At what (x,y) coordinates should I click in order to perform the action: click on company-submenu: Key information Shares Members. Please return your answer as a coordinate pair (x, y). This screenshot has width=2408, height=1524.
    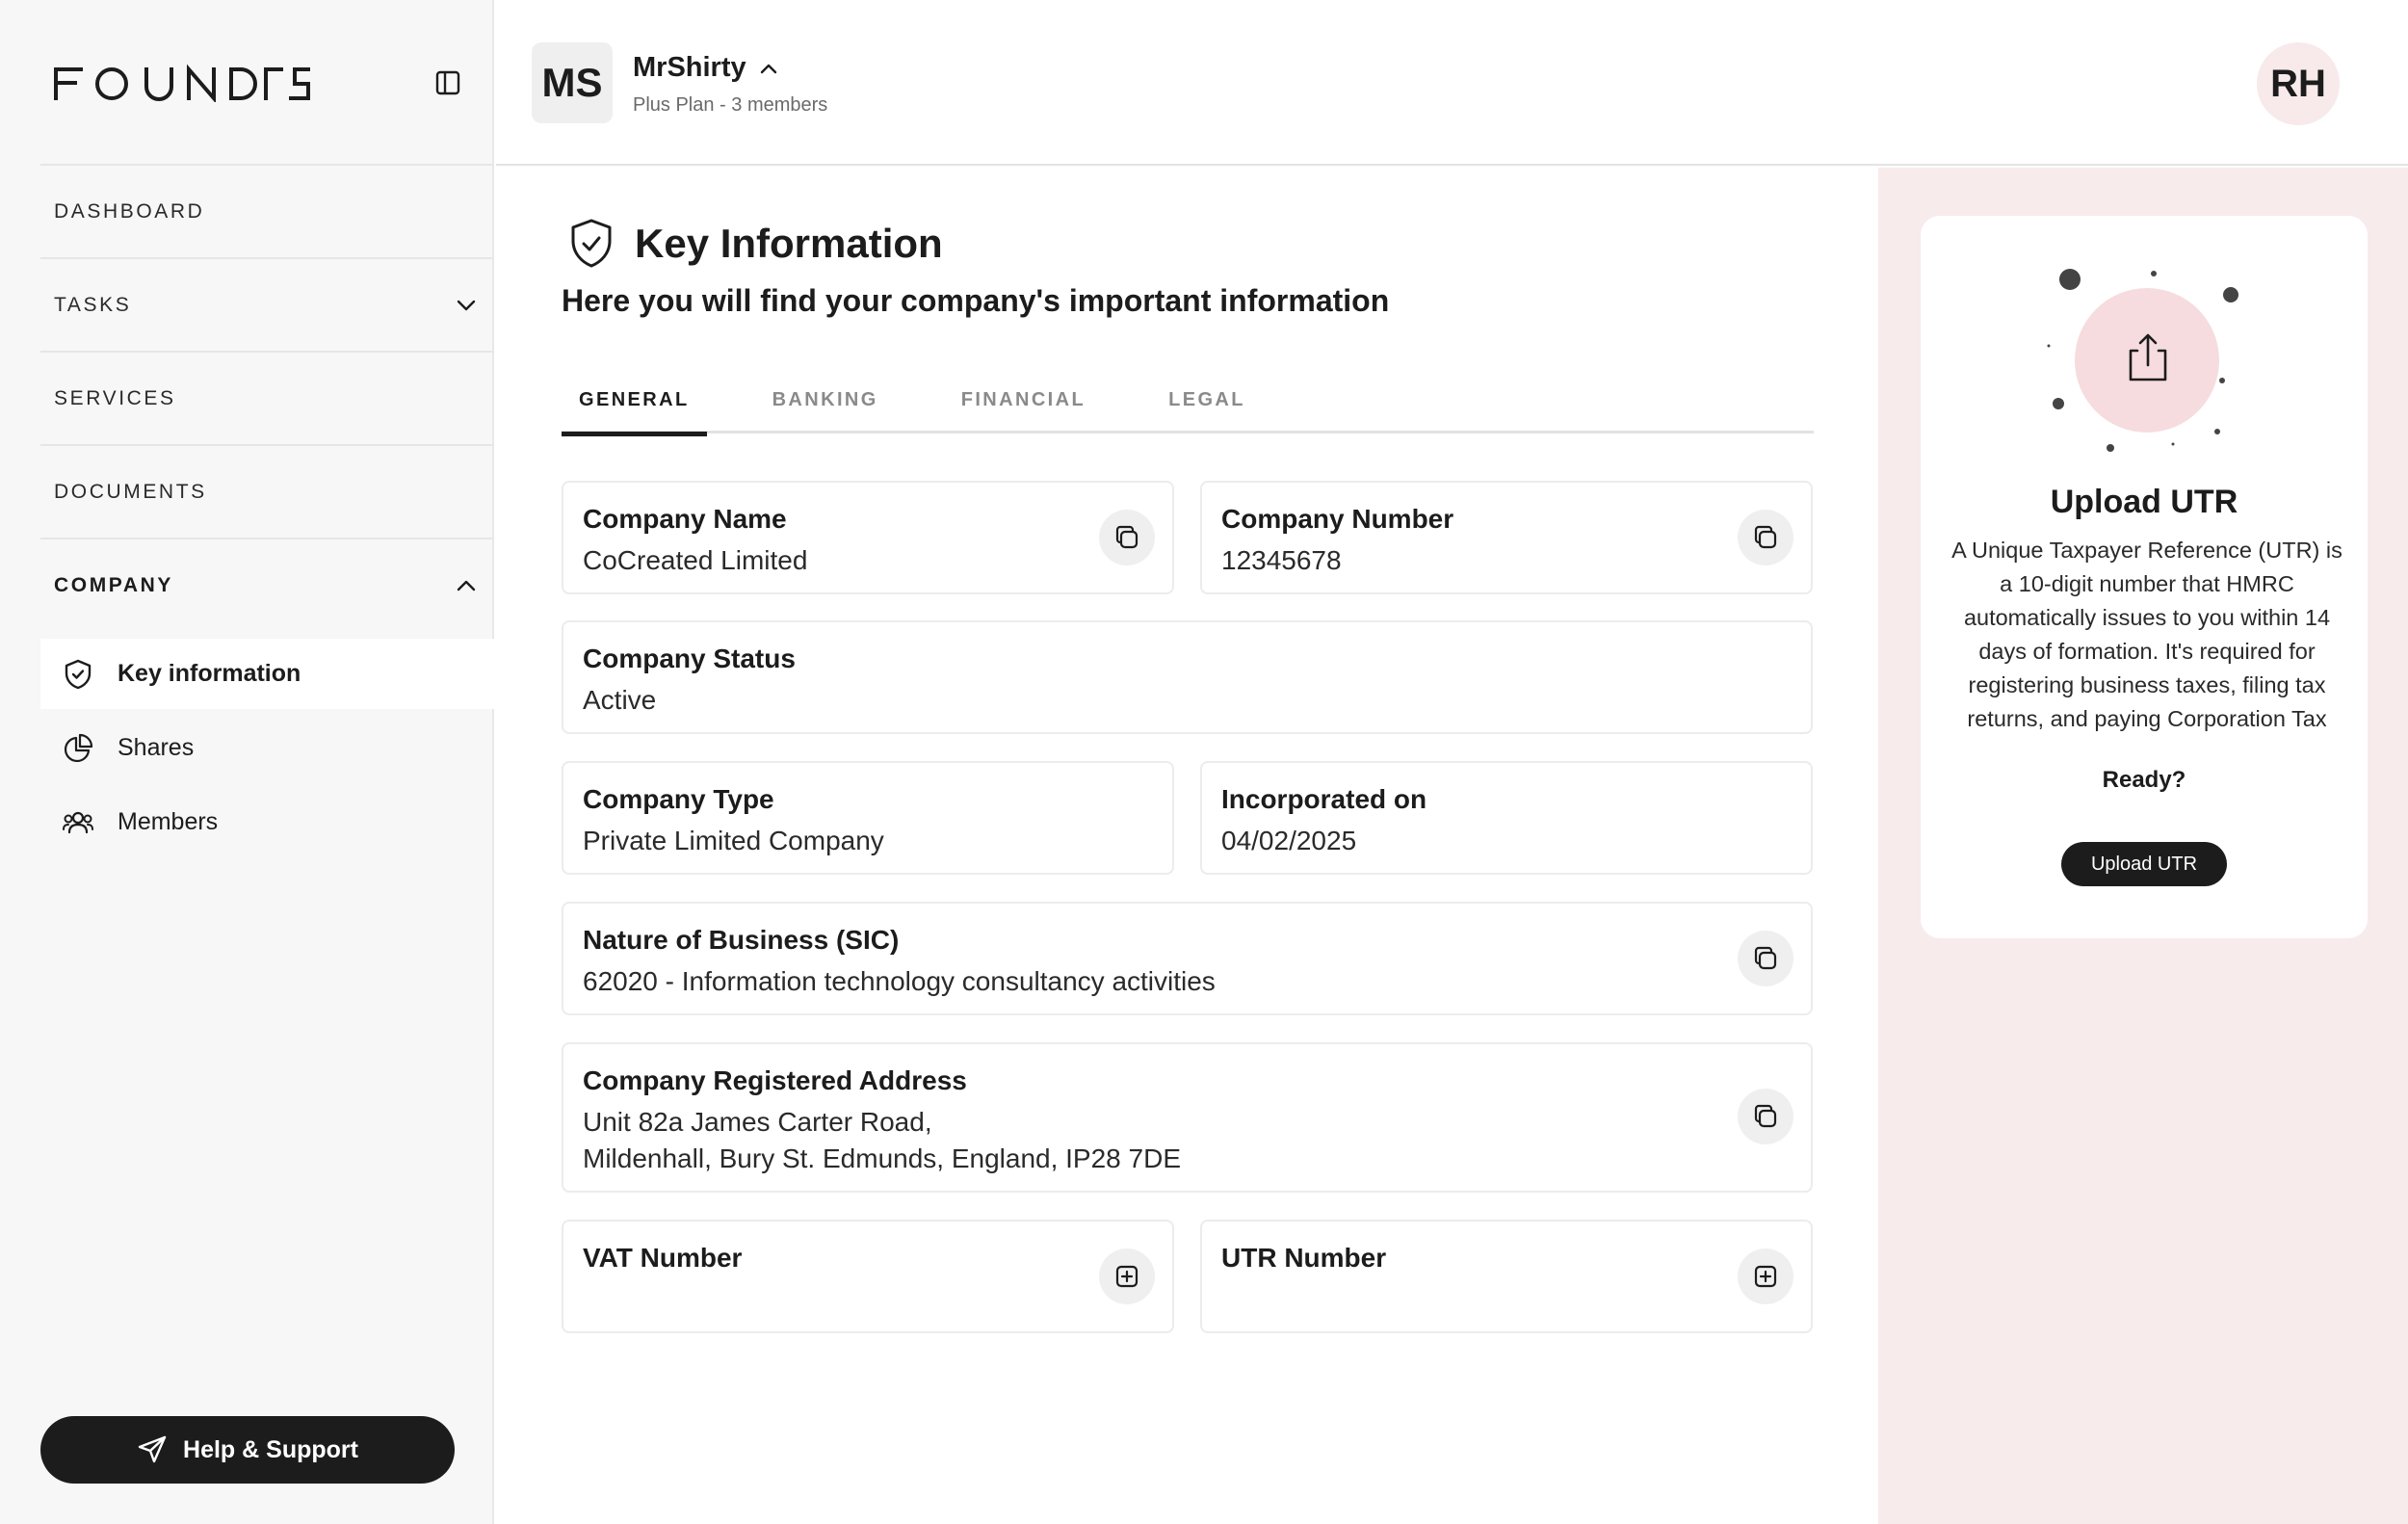
    Looking at the image, I should click on (267, 748).